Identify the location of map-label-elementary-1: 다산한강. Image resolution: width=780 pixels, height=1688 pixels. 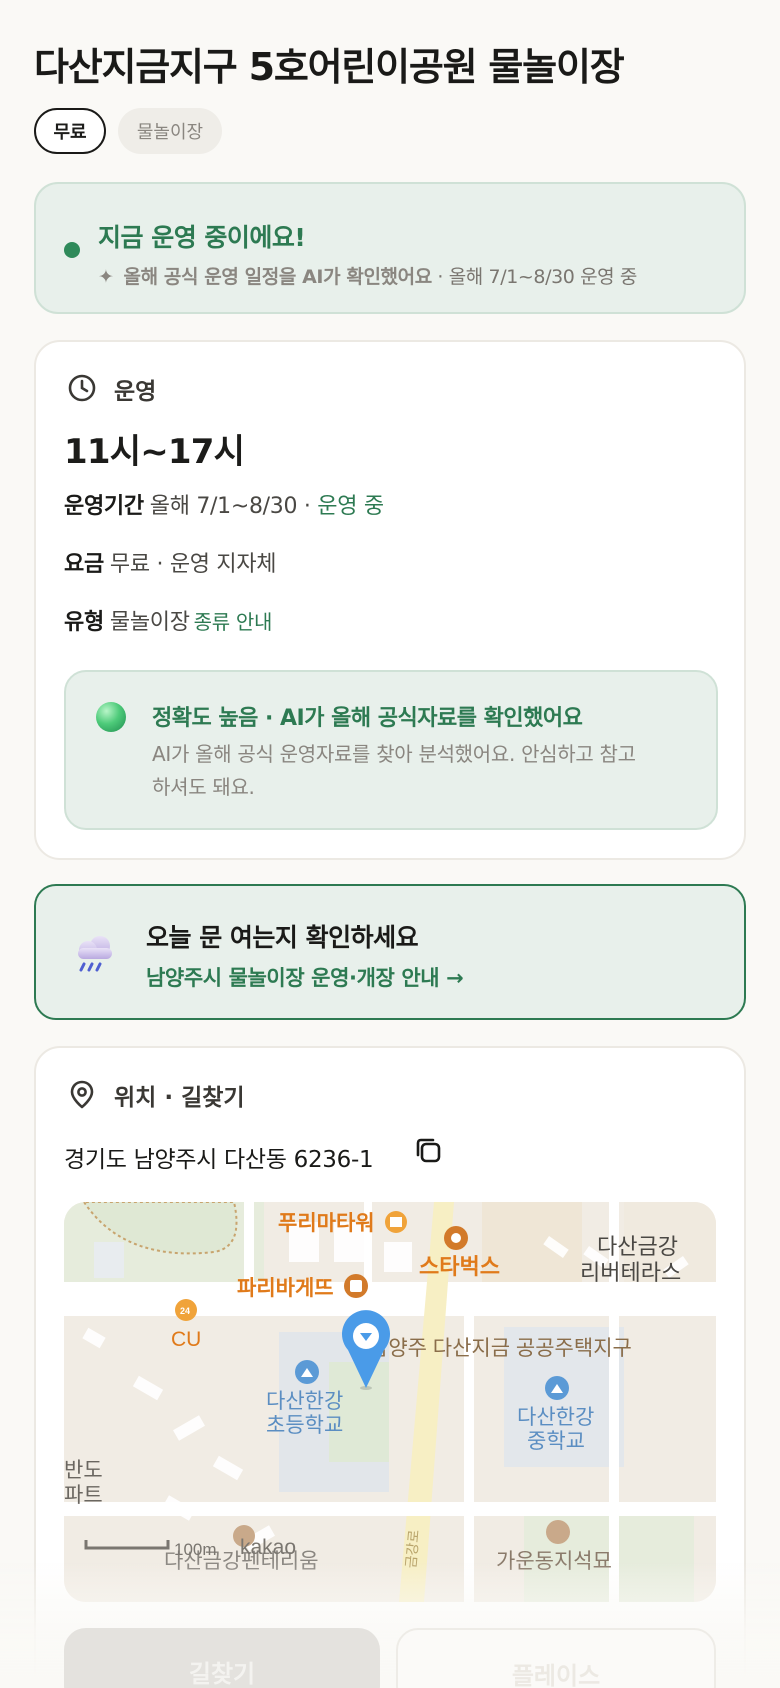
(304, 1401).